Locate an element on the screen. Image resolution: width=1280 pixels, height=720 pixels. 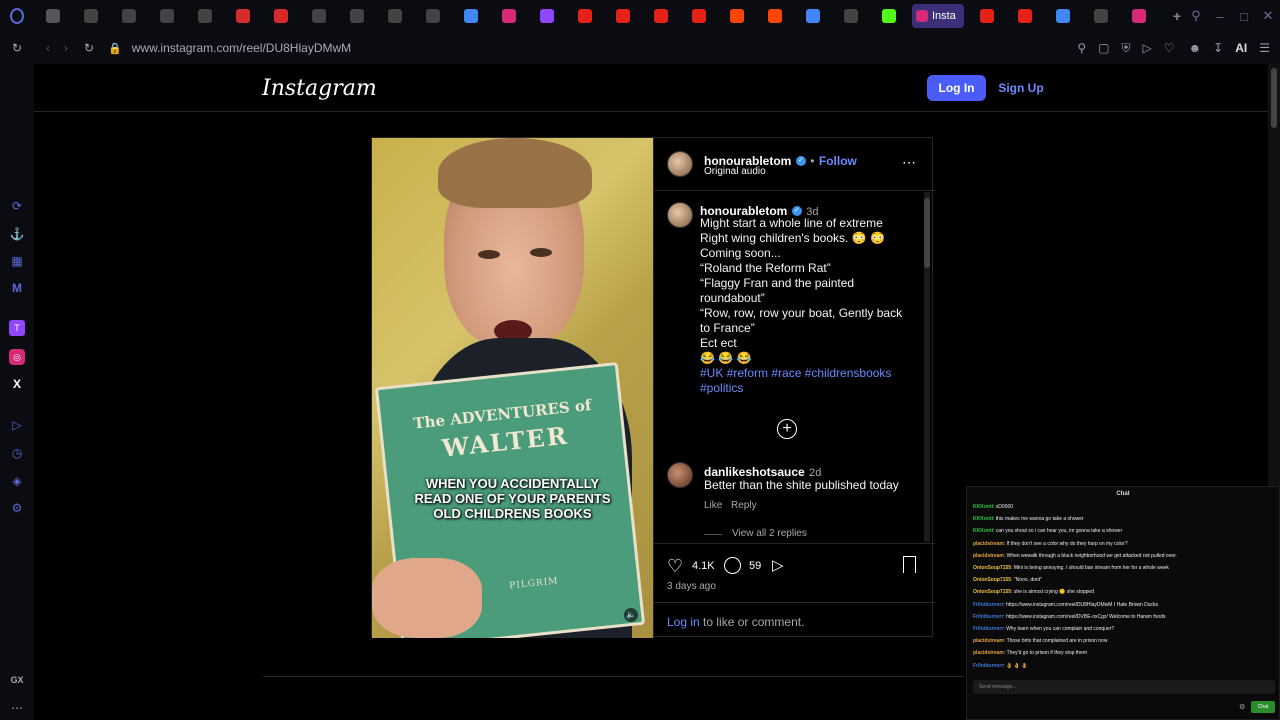
chat-settings-icon: ⚙ is located at coordinates (1242, 707).